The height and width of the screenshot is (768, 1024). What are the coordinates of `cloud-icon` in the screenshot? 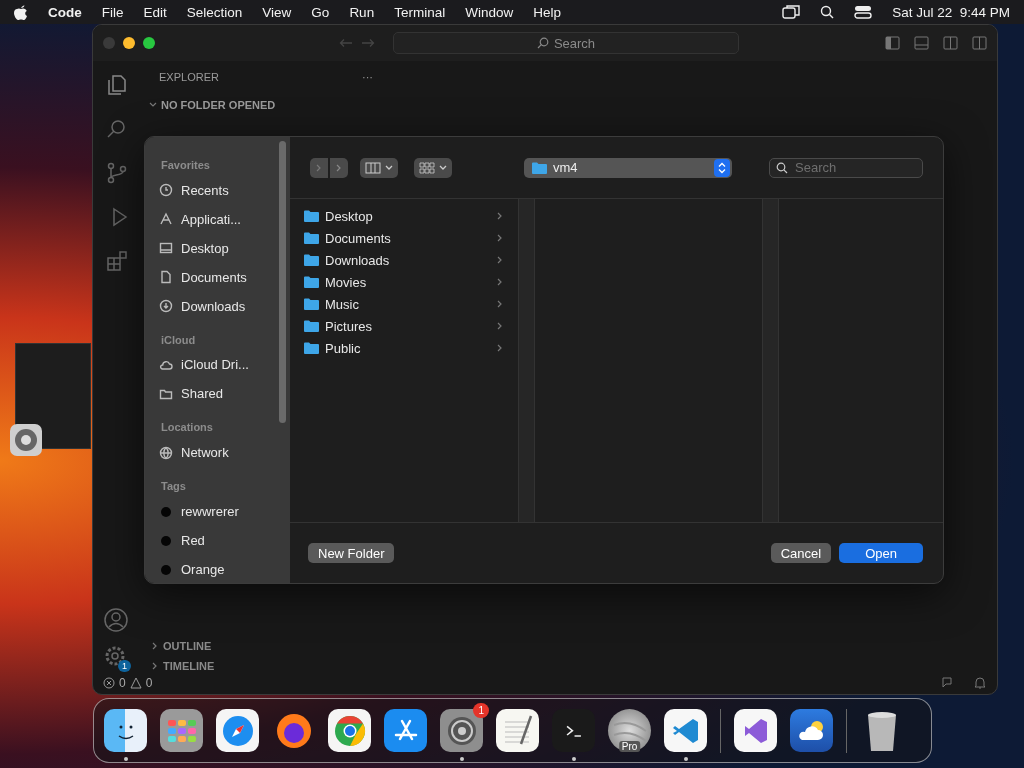 It's located at (166, 365).